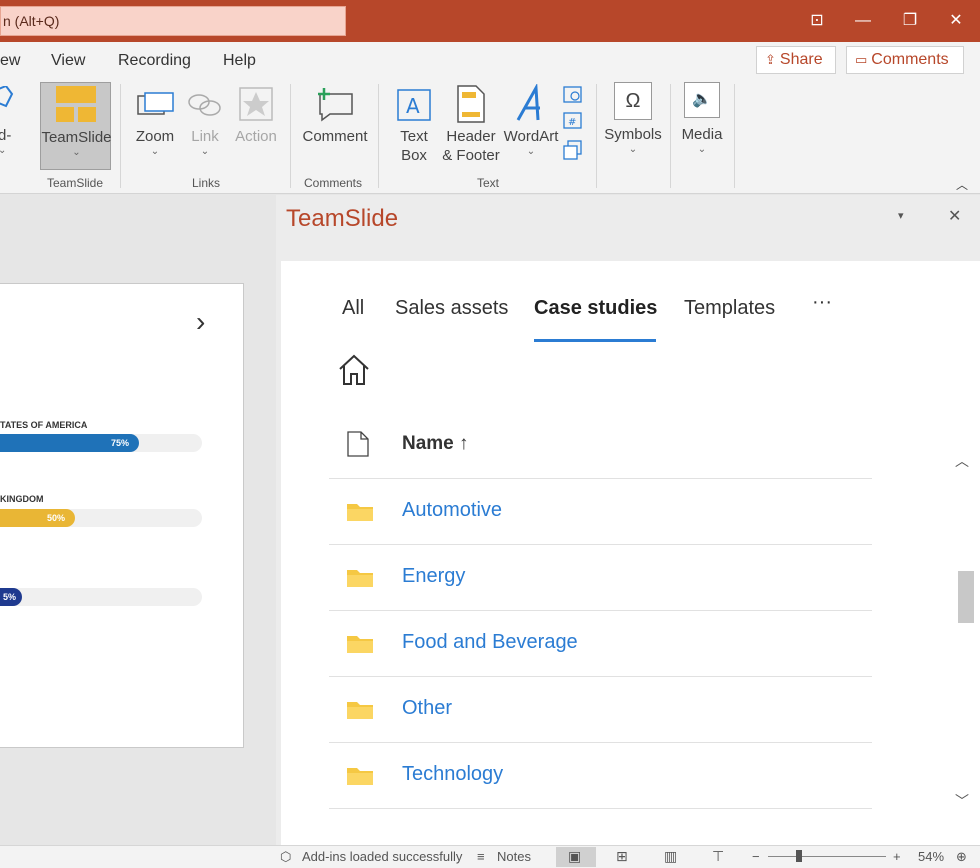 The width and height of the screenshot is (980, 868). What do you see at coordinates (966, 597) in the screenshot?
I see `scroll-thumb` at bounding box center [966, 597].